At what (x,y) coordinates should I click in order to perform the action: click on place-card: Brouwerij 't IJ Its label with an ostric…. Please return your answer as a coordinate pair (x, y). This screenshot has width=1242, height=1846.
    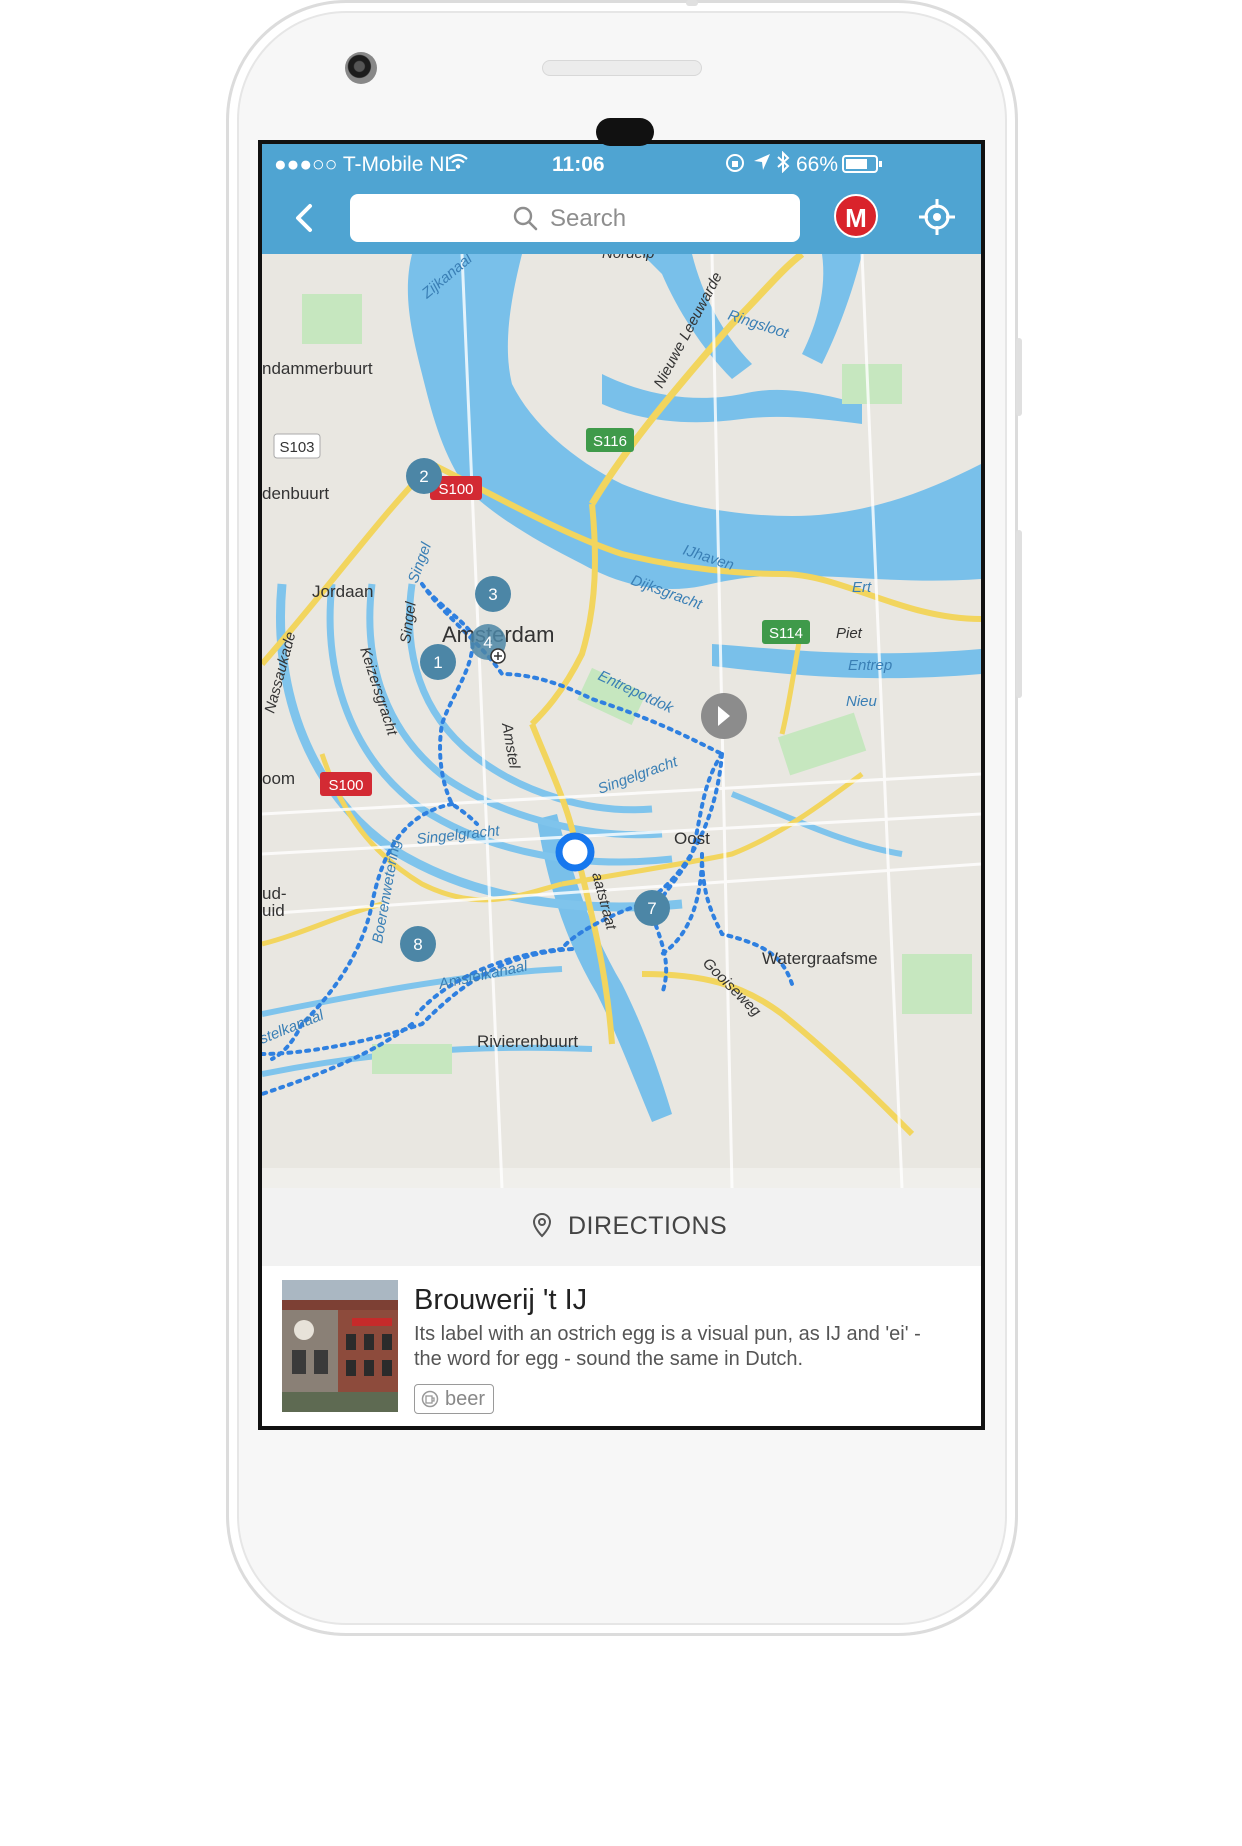
    Looking at the image, I should click on (621, 1346).